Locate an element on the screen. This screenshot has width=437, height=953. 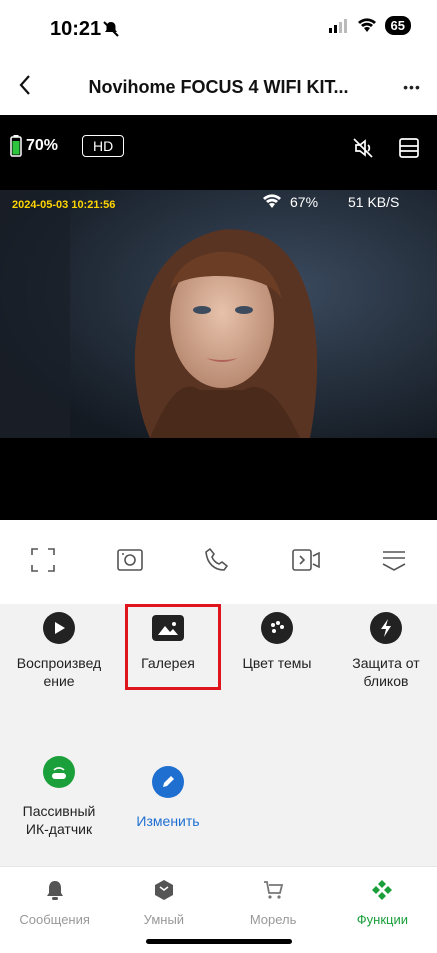
more-button: ••• is located at coordinates (412, 87).